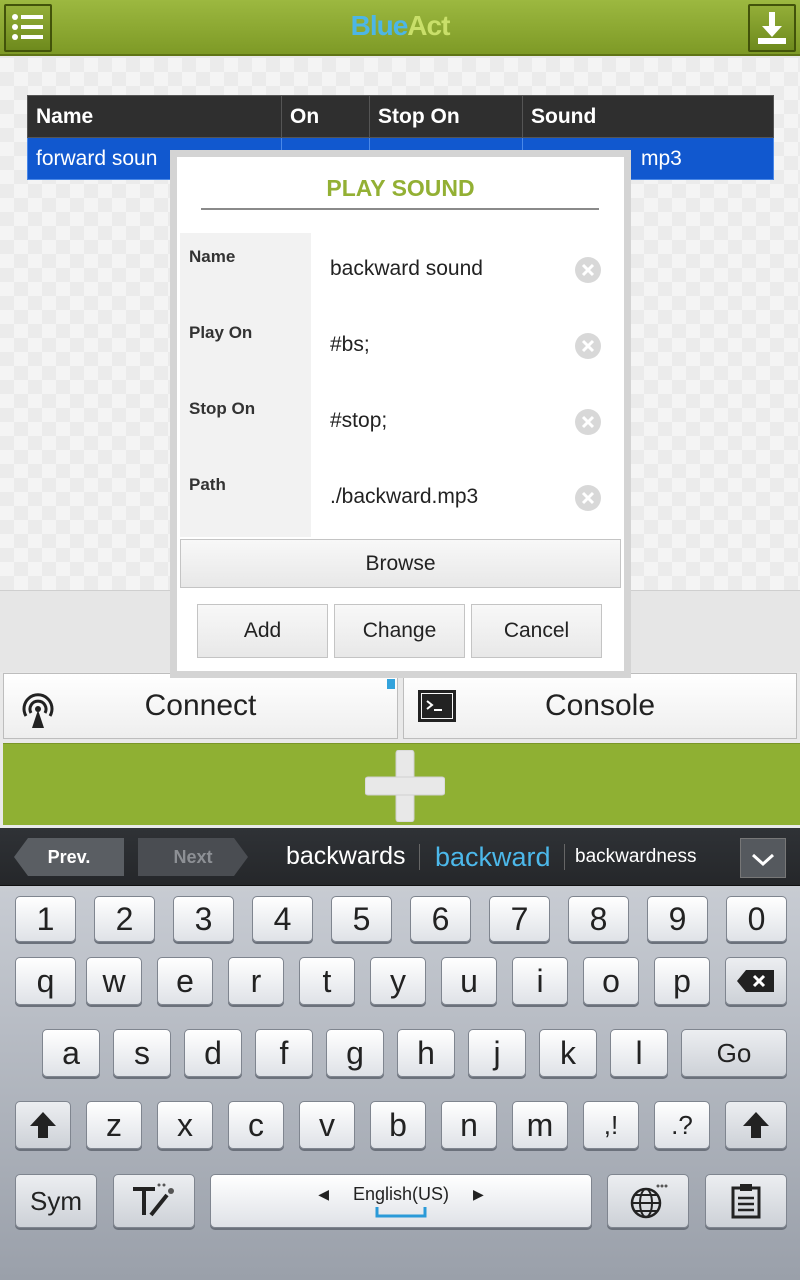 The height and width of the screenshot is (1280, 800). Describe the element at coordinates (611, 981) in the screenshot. I see `key: o` at that location.